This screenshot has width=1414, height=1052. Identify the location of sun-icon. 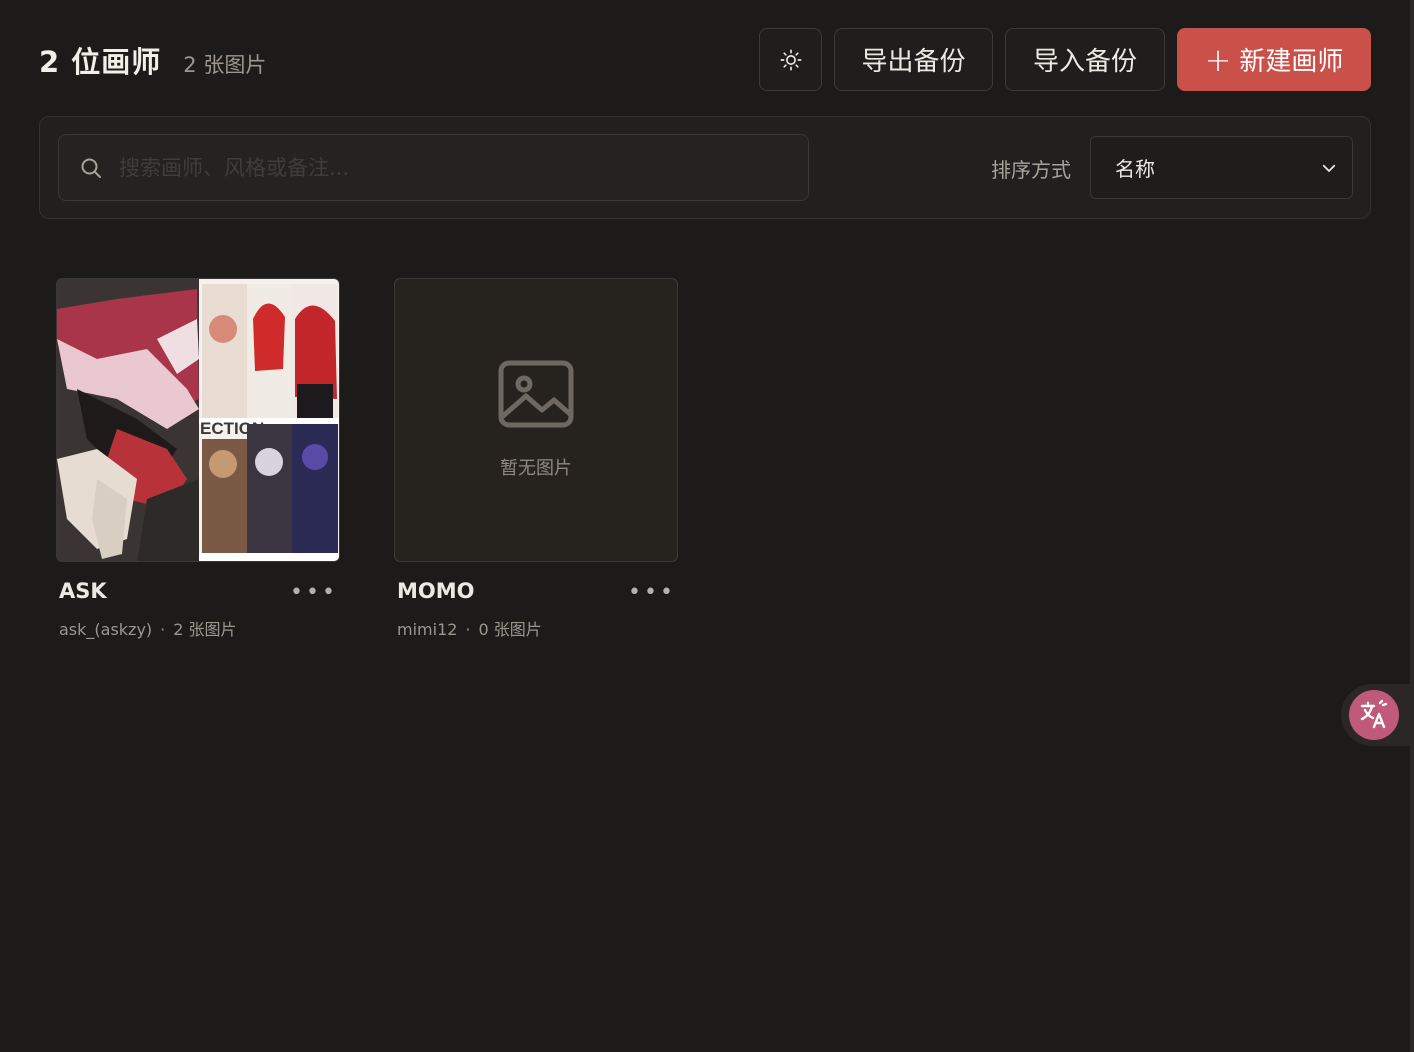
(790, 59).